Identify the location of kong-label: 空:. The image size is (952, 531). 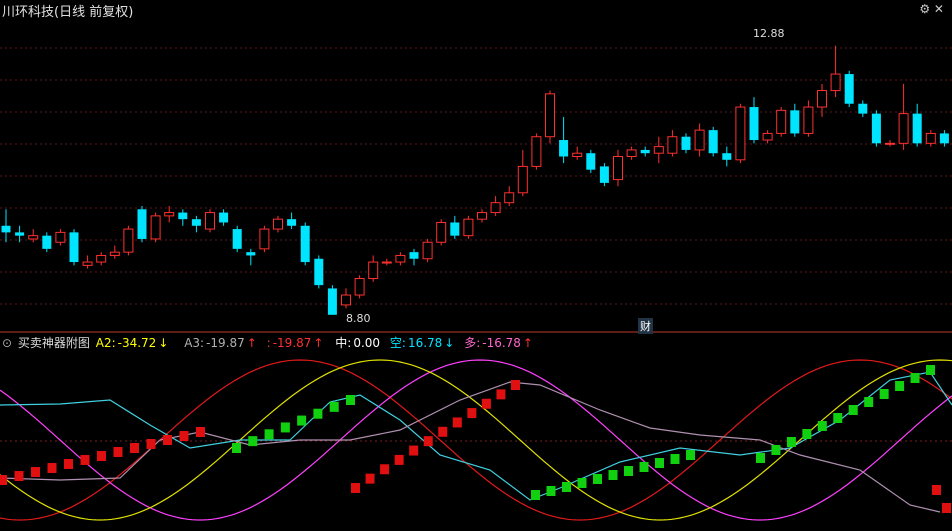
(397, 343).